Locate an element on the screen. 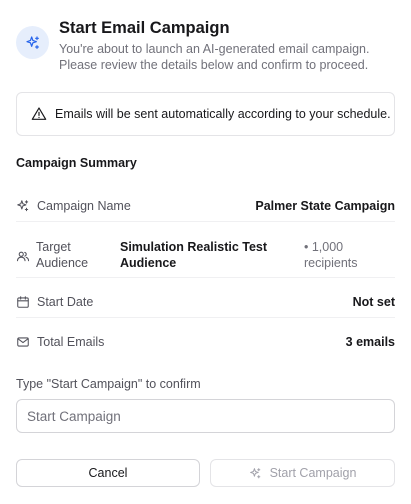 This screenshot has height=504, width=411. users-icon is located at coordinates (23, 256).